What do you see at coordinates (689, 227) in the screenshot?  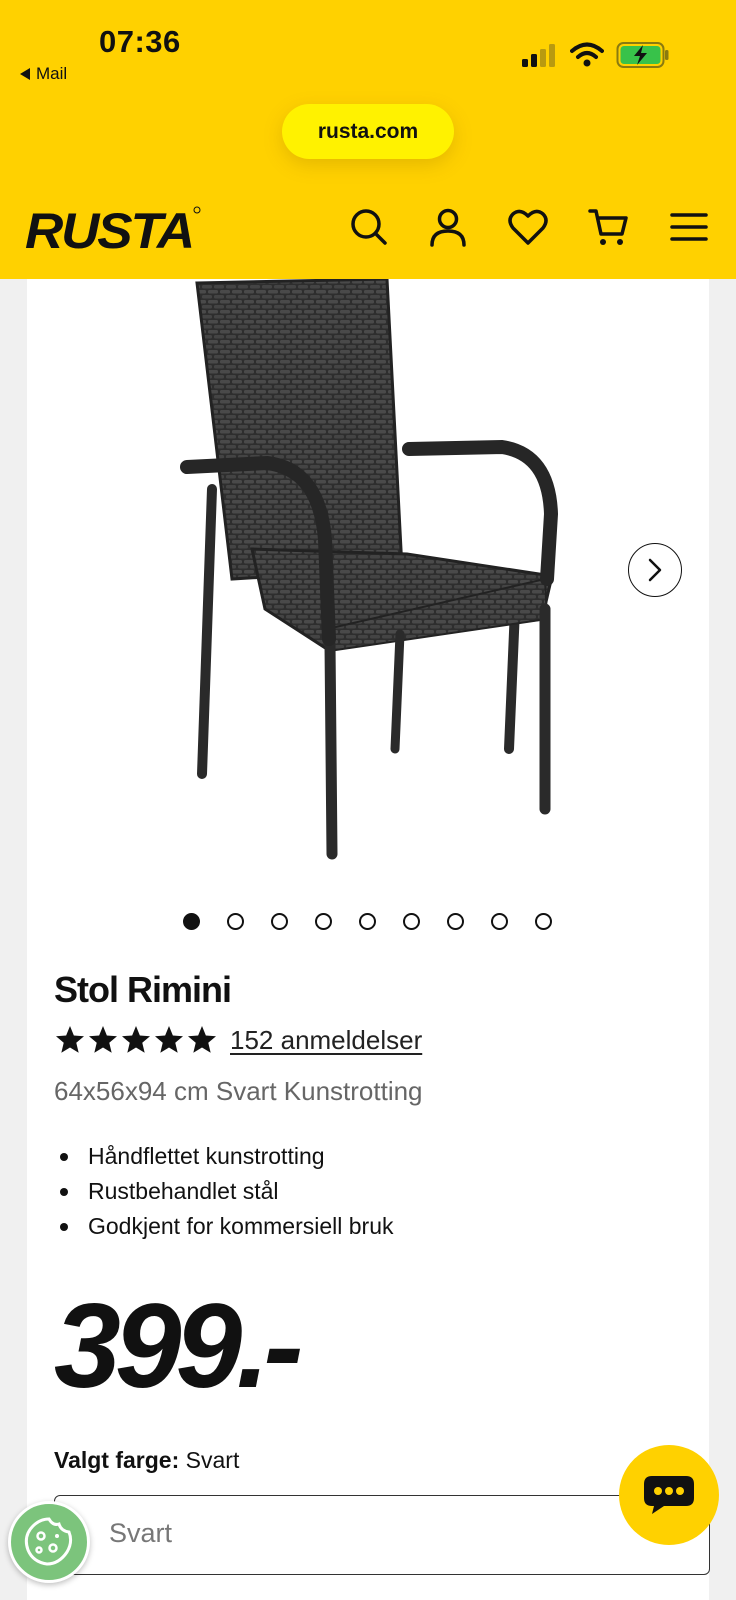 I see `menu-icon` at bounding box center [689, 227].